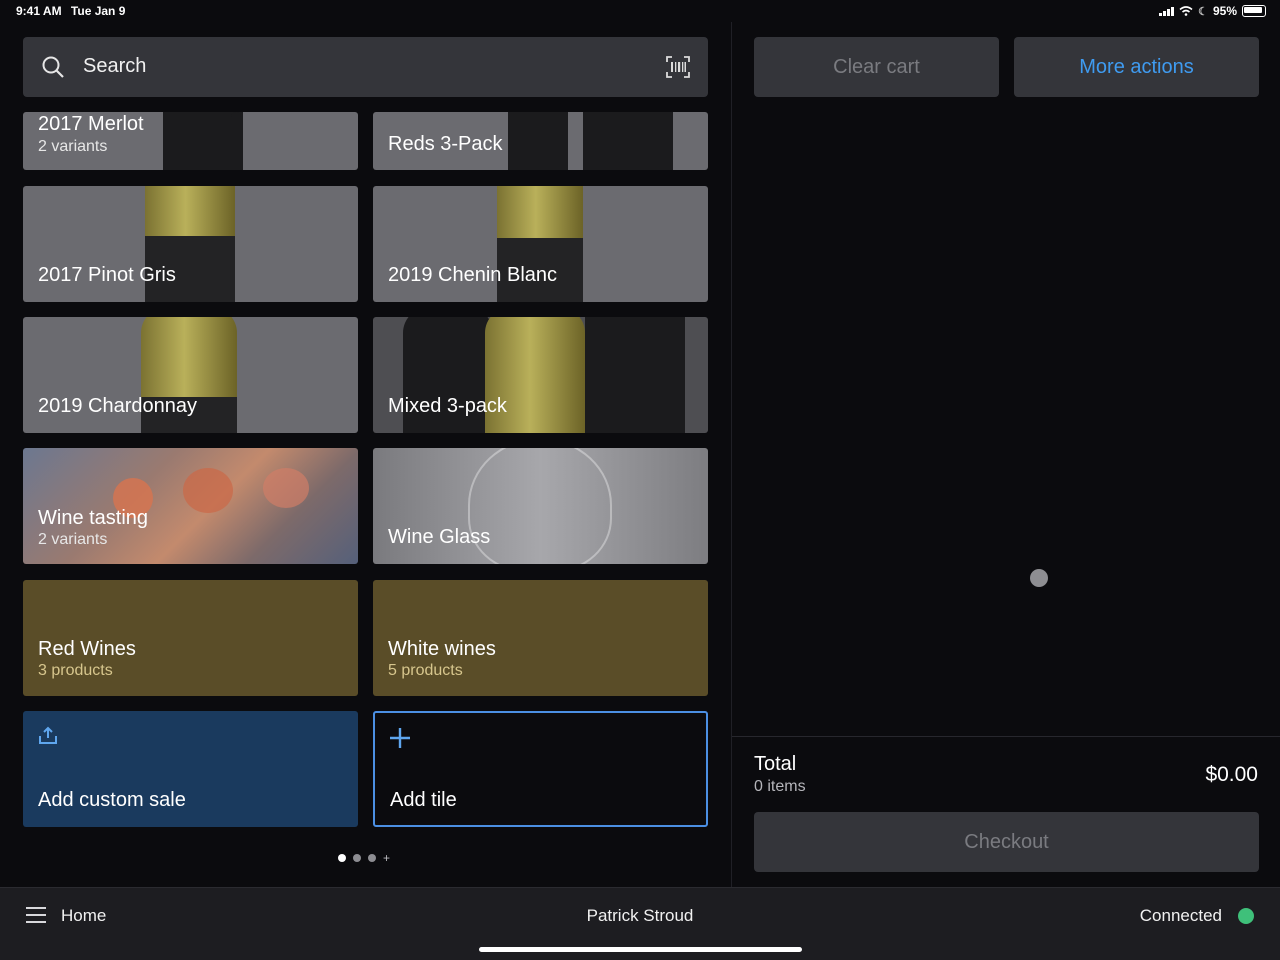 Image resolution: width=1280 pixels, height=960 pixels. Describe the element at coordinates (678, 67) in the screenshot. I see `barcode-scan-icon` at that location.